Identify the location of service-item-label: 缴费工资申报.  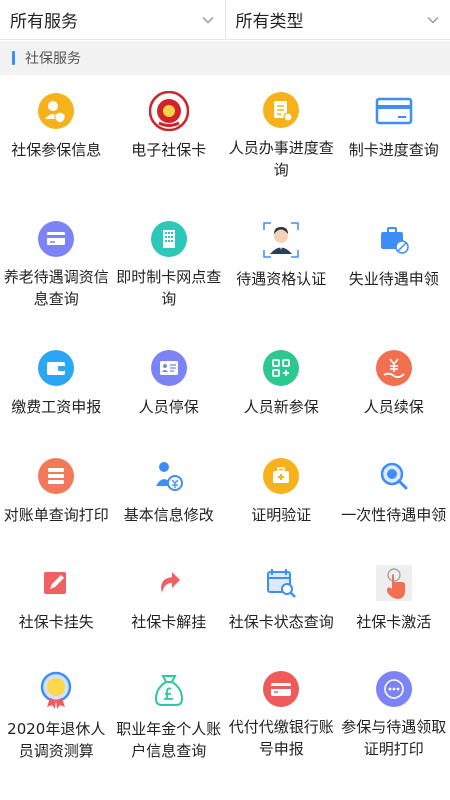
(56, 407).